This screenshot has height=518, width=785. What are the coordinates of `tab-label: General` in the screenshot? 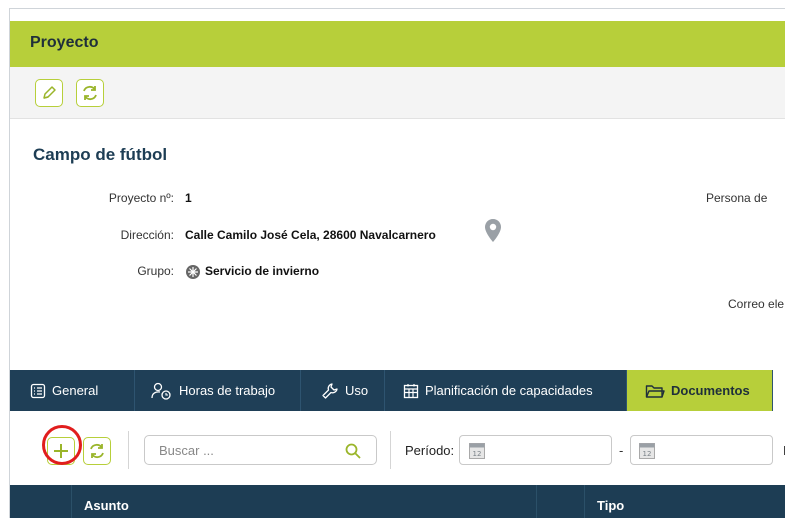 It's located at (75, 390).